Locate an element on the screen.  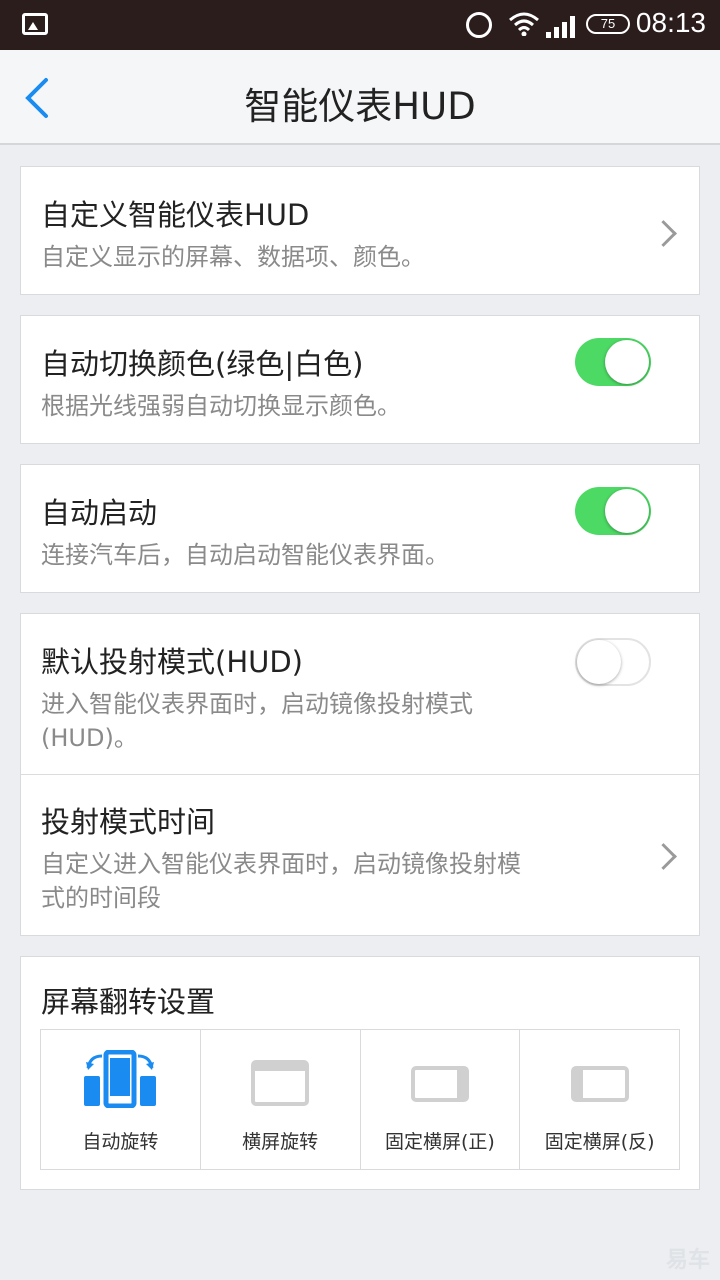
projection-mode-subtitle-line2: (HUD)。 is located at coordinates (89, 738).